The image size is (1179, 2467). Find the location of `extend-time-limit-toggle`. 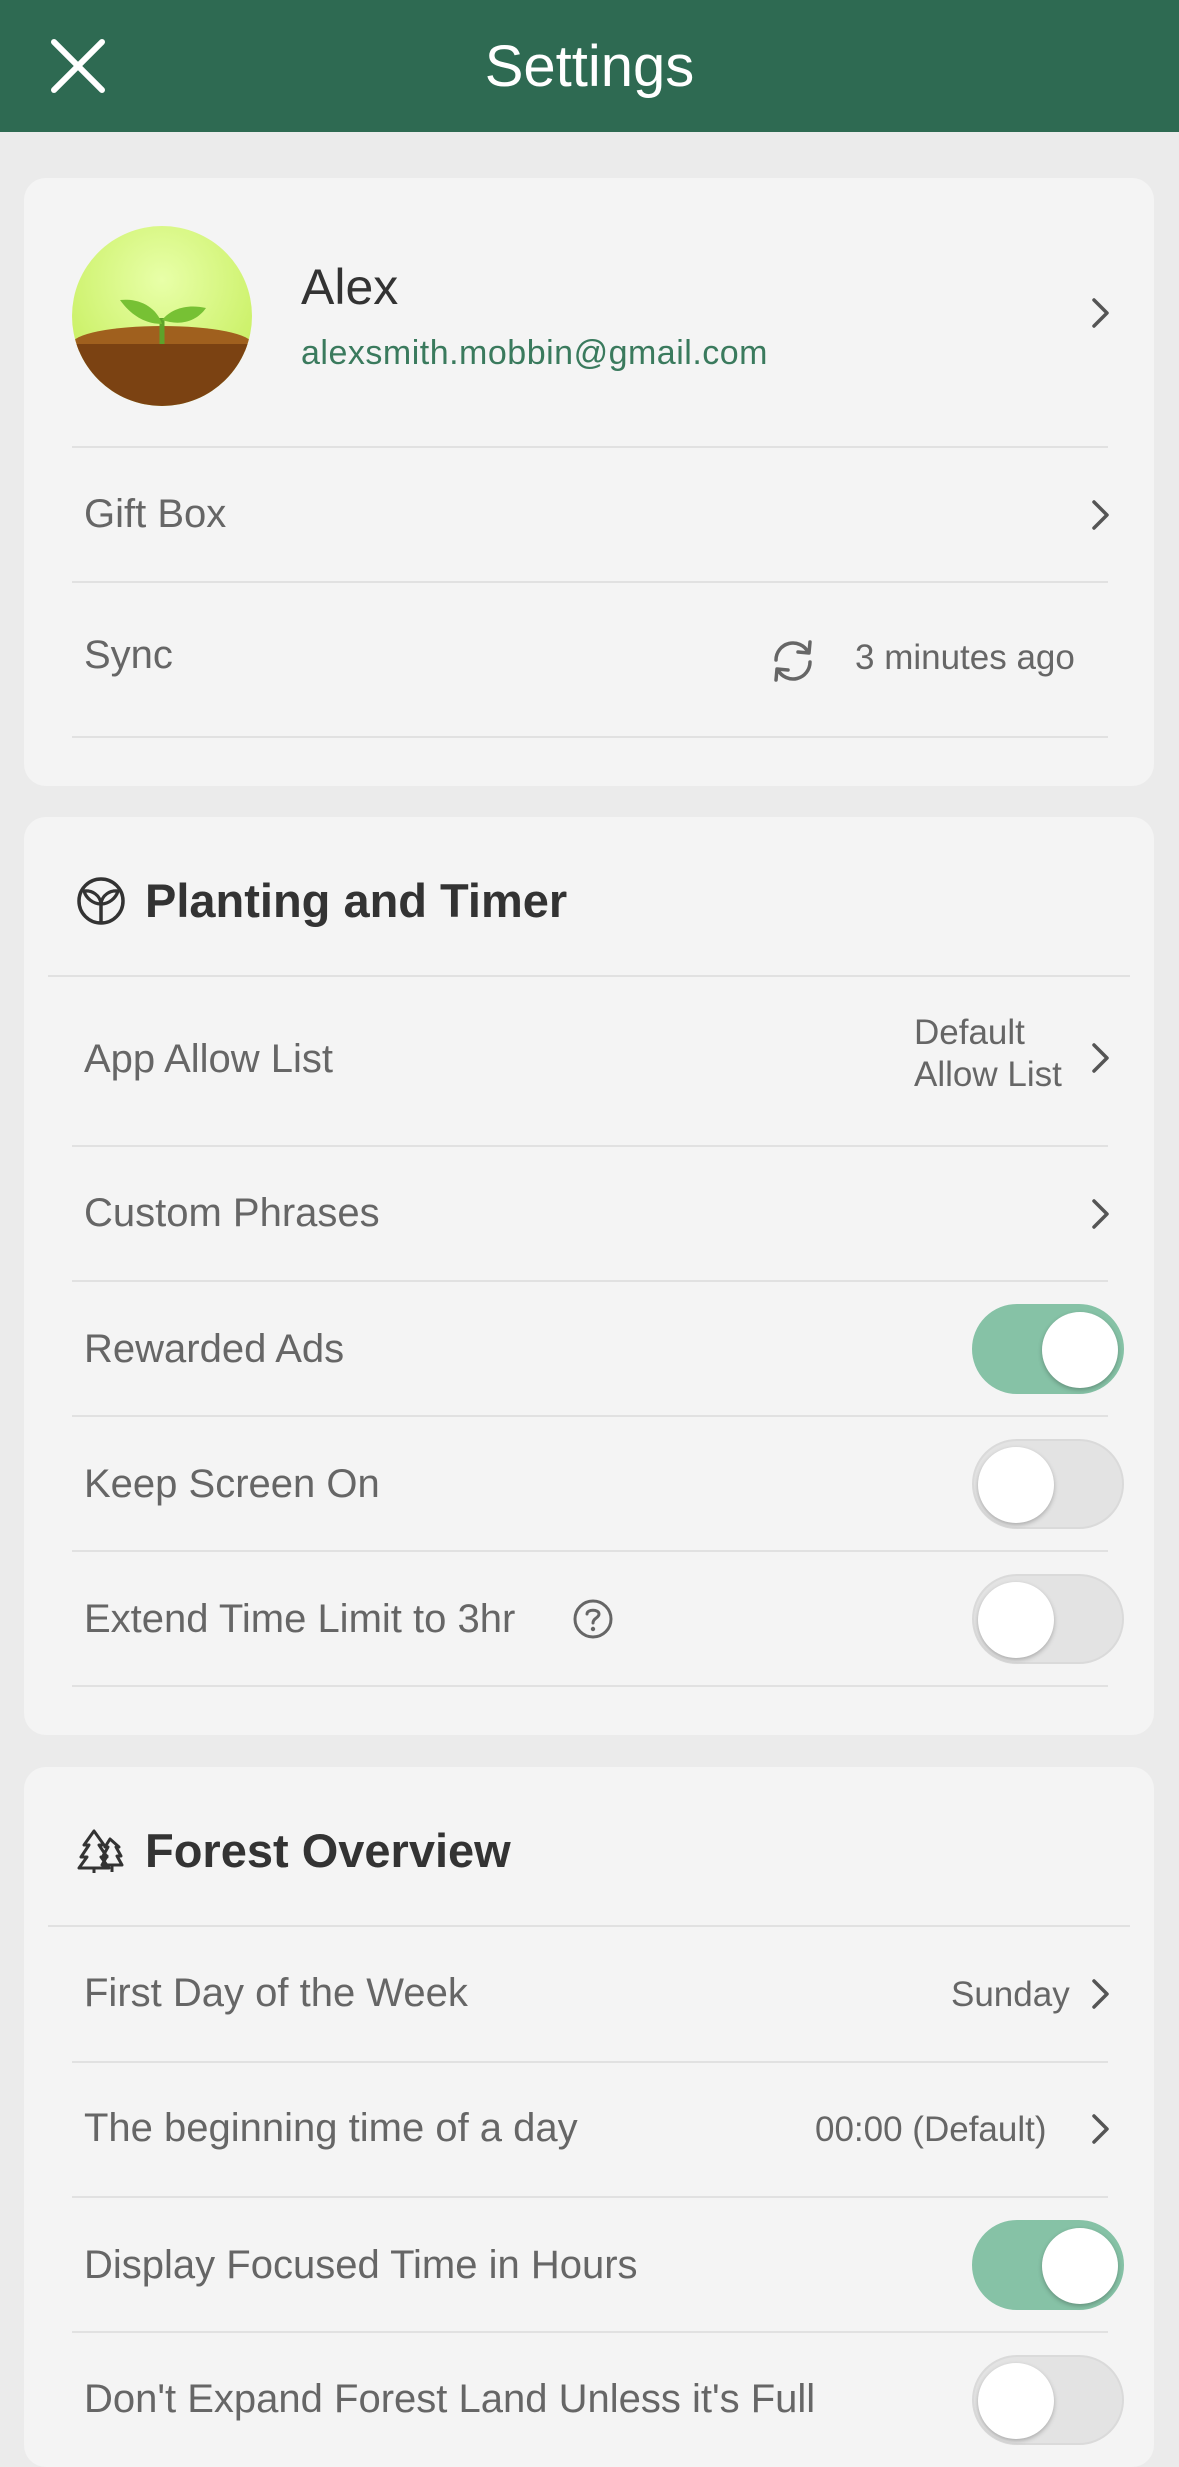

extend-time-limit-toggle is located at coordinates (1048, 1619).